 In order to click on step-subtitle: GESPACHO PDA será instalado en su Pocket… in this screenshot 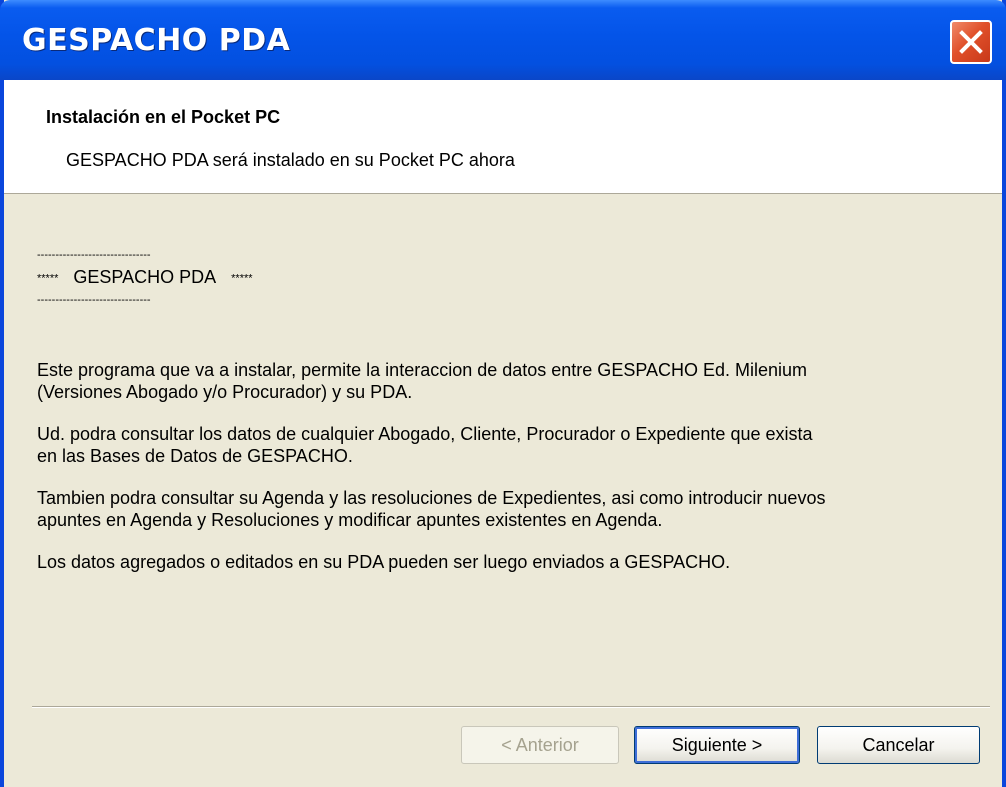, I will do `click(290, 160)`.